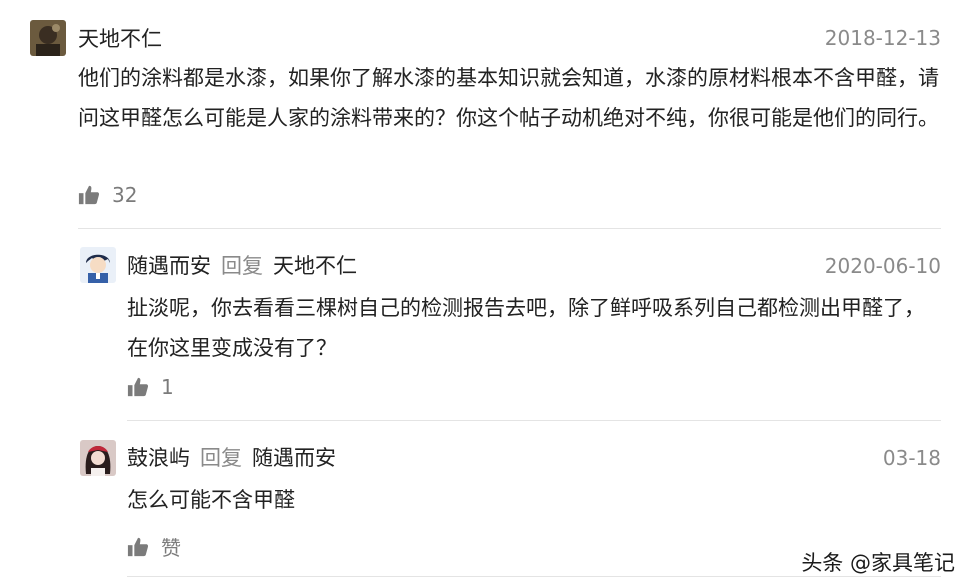 Image resolution: width=969 pixels, height=587 pixels. What do you see at coordinates (878, 563) in the screenshot?
I see `watermark: 头条 @家具笔记` at bounding box center [878, 563].